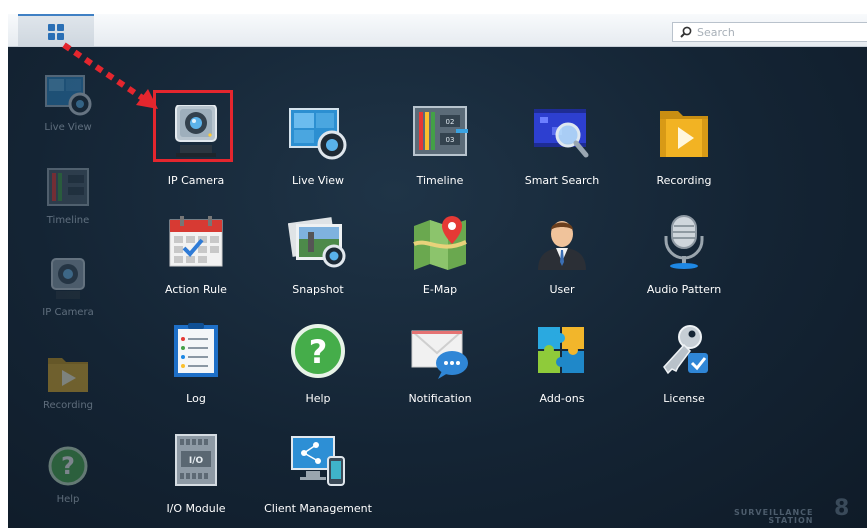 This screenshot has width=867, height=528. I want to click on app-label: Log, so click(196, 398).